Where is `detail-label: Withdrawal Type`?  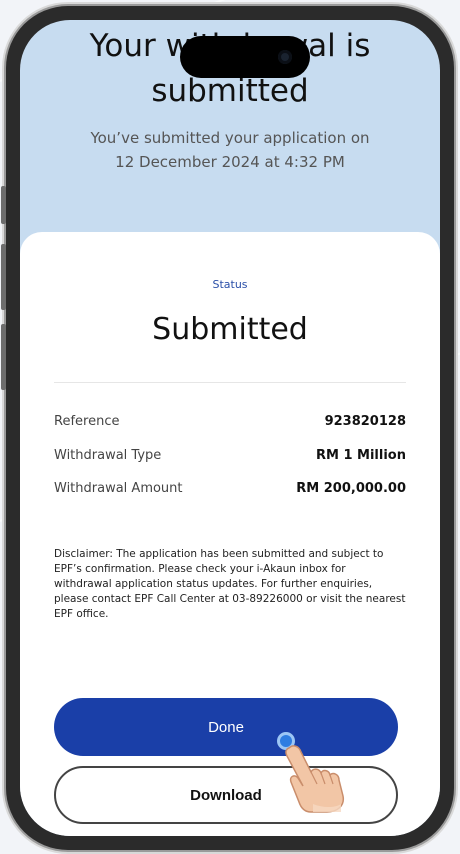
detail-label: Withdrawal Type is located at coordinates (108, 455).